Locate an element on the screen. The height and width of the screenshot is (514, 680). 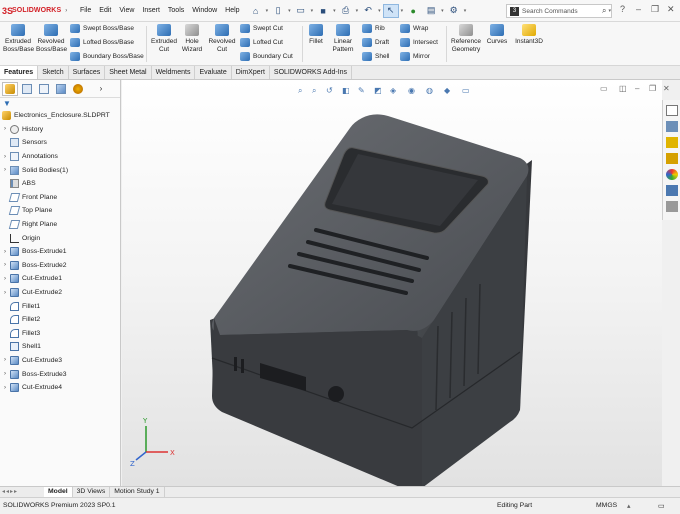
shell-button: Shell is located at coordinates (375, 56).